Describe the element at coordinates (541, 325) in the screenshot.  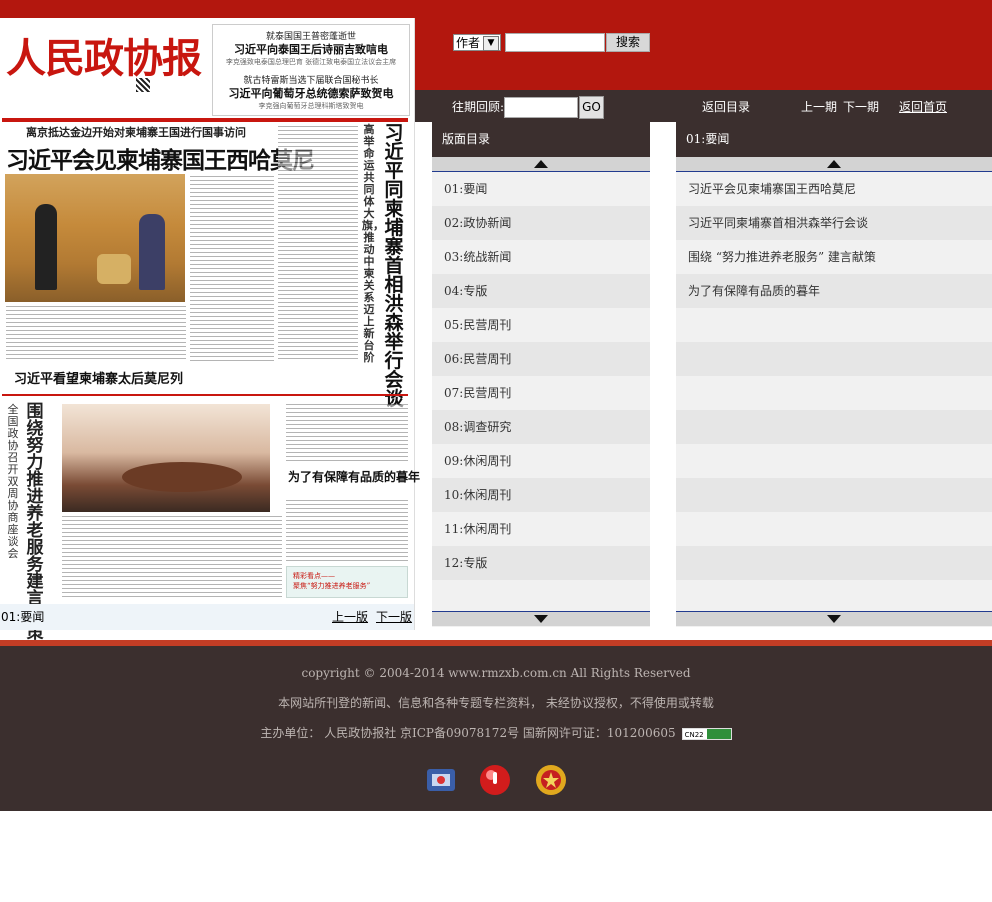
I see `toc-item: 05:民营周刊` at that location.